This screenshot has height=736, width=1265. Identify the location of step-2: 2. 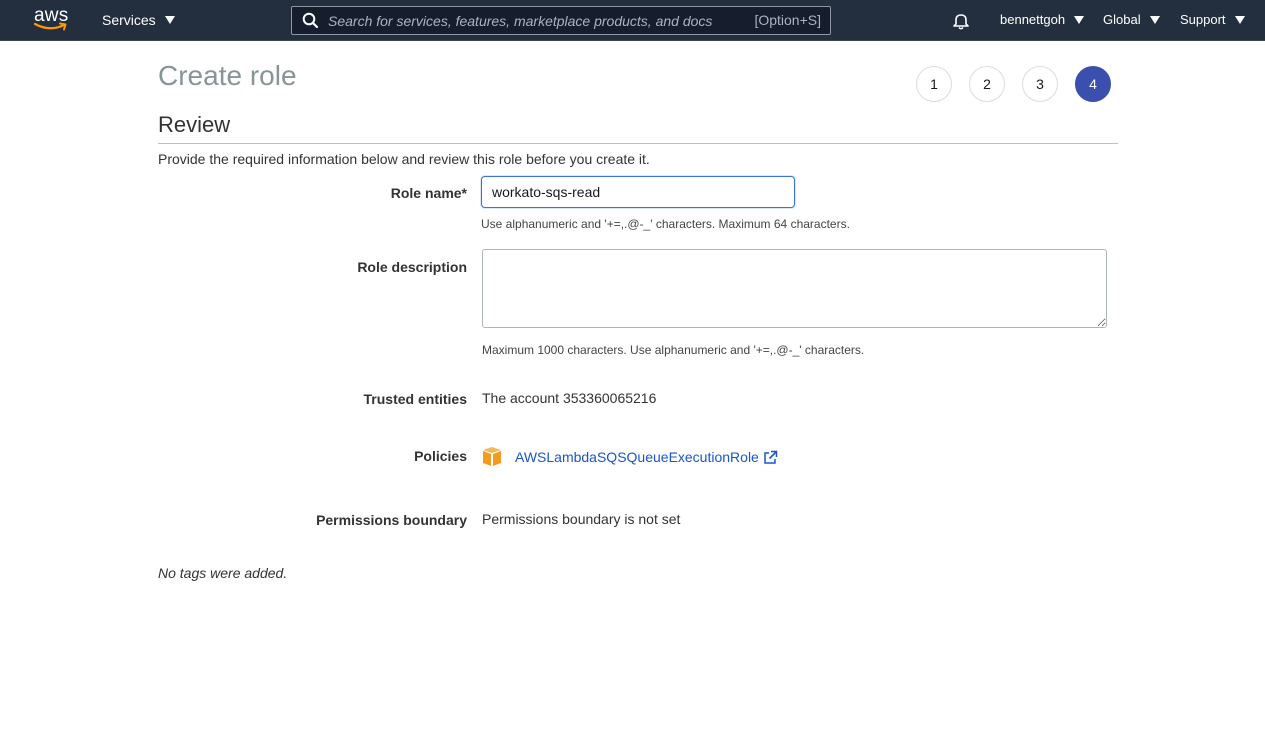
(987, 84).